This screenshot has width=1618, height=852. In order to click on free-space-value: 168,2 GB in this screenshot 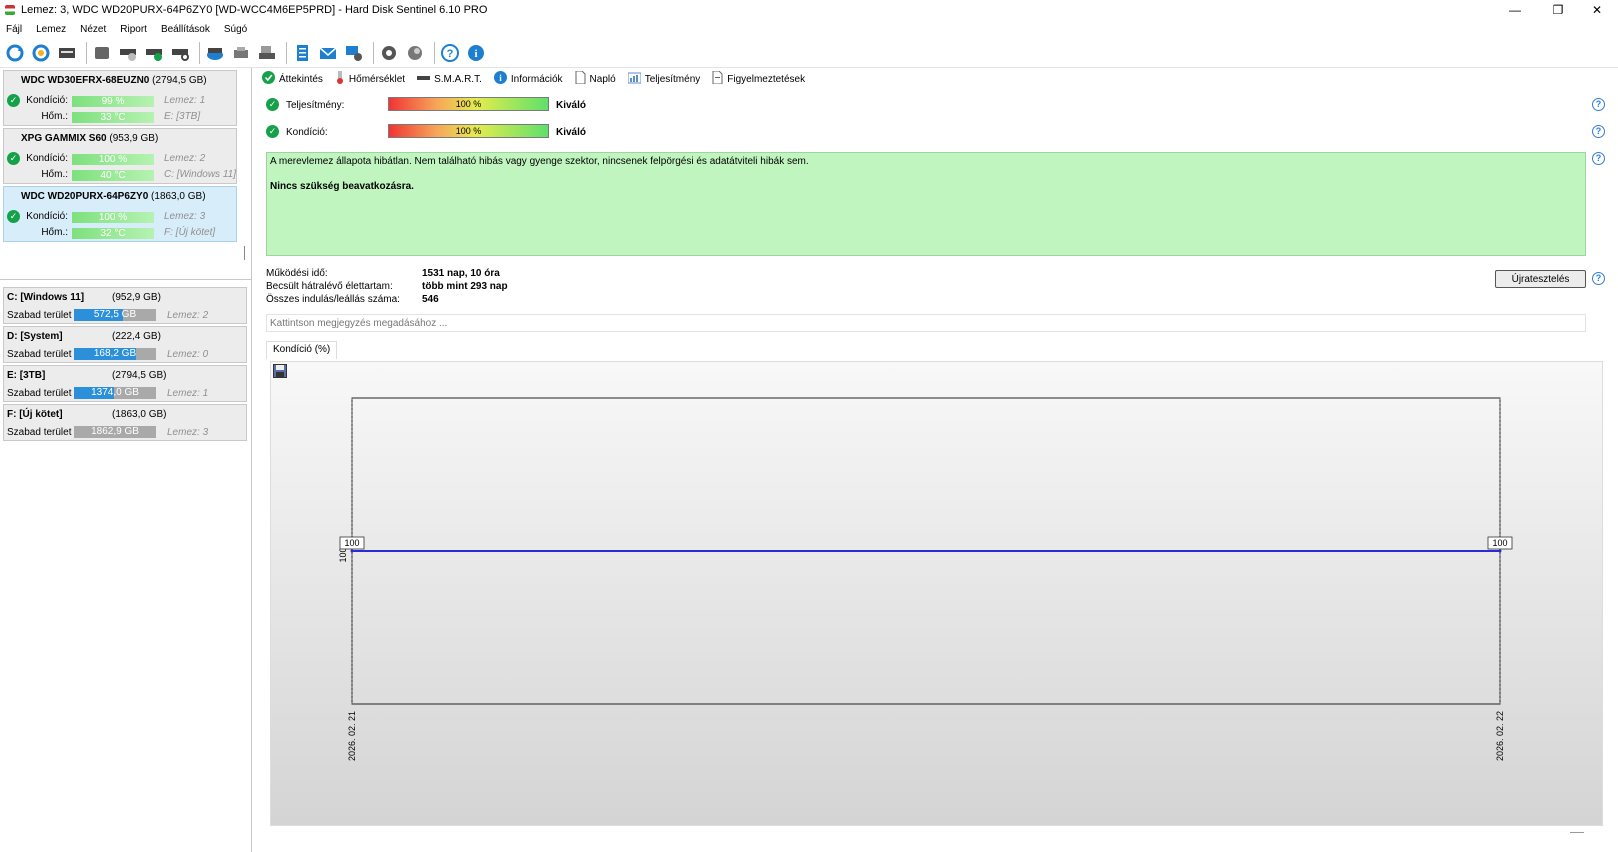, I will do `click(115, 353)`.